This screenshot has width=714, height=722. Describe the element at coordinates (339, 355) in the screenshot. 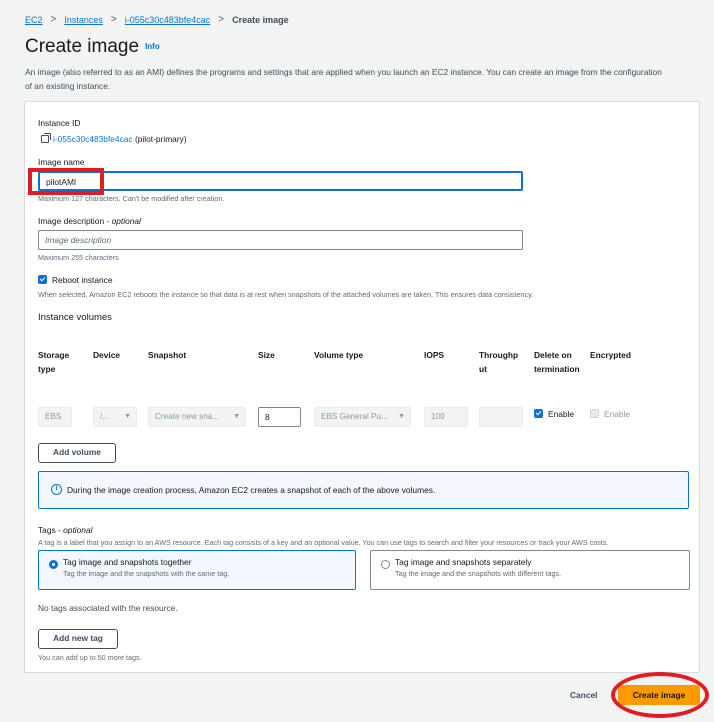

I see `col-volume-type: Volume type` at that location.